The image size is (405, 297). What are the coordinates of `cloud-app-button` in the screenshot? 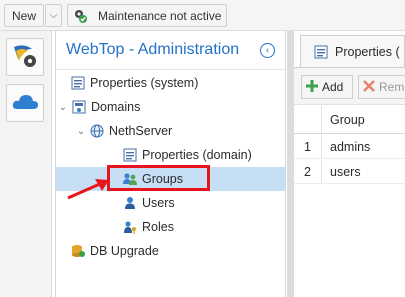 It's located at (25, 103).